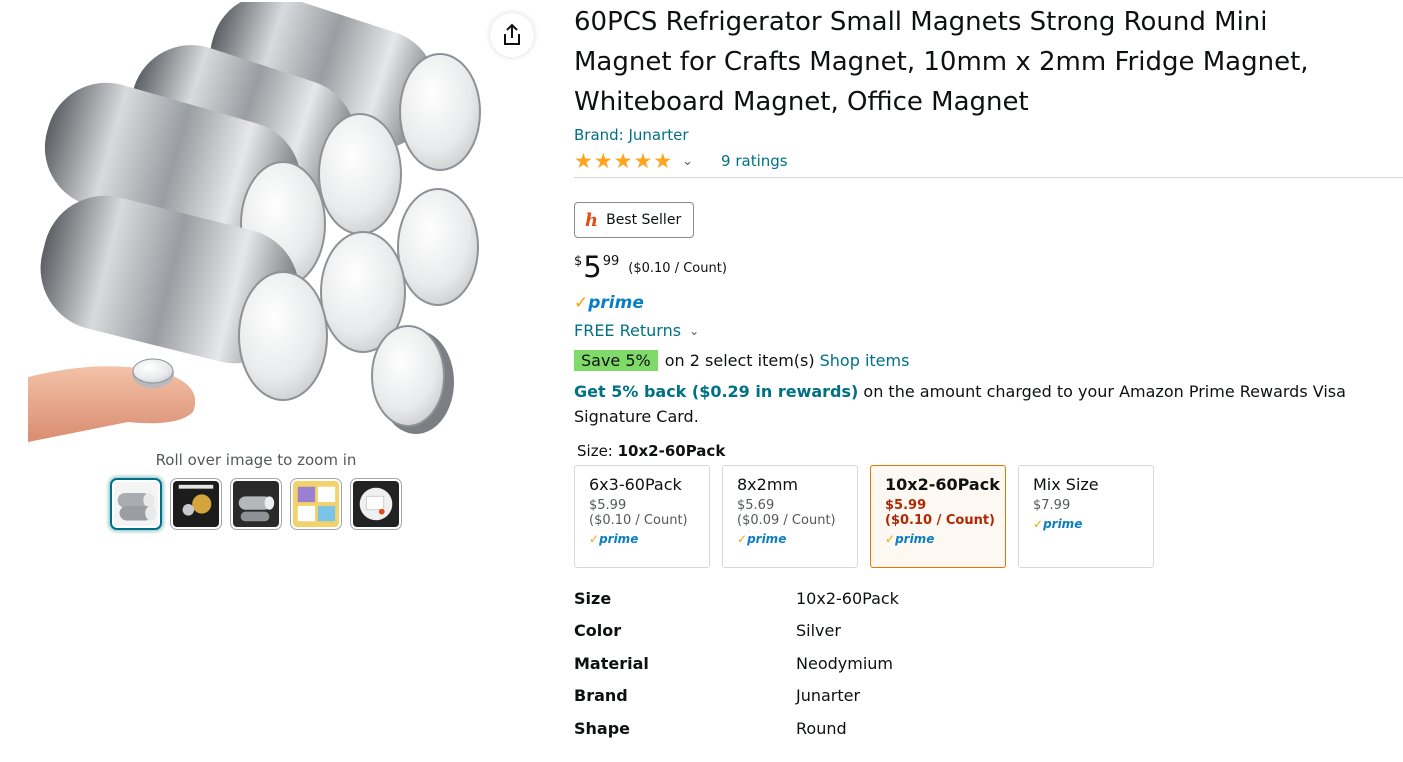  What do you see at coordinates (874, 631) in the screenshot?
I see `spec-row: Color Silver` at bounding box center [874, 631].